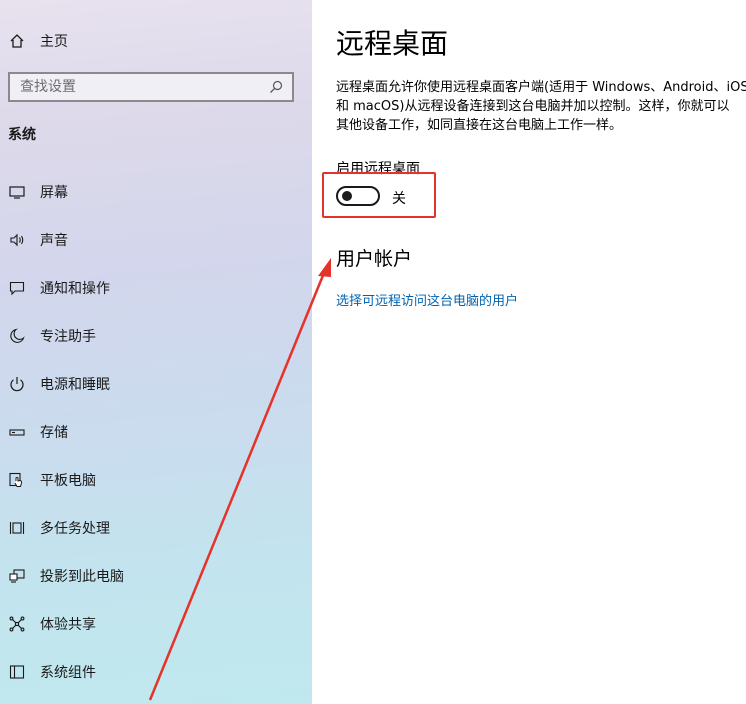 The height and width of the screenshot is (704, 746). I want to click on sidebar-item-storage: 存储, so click(156, 432).